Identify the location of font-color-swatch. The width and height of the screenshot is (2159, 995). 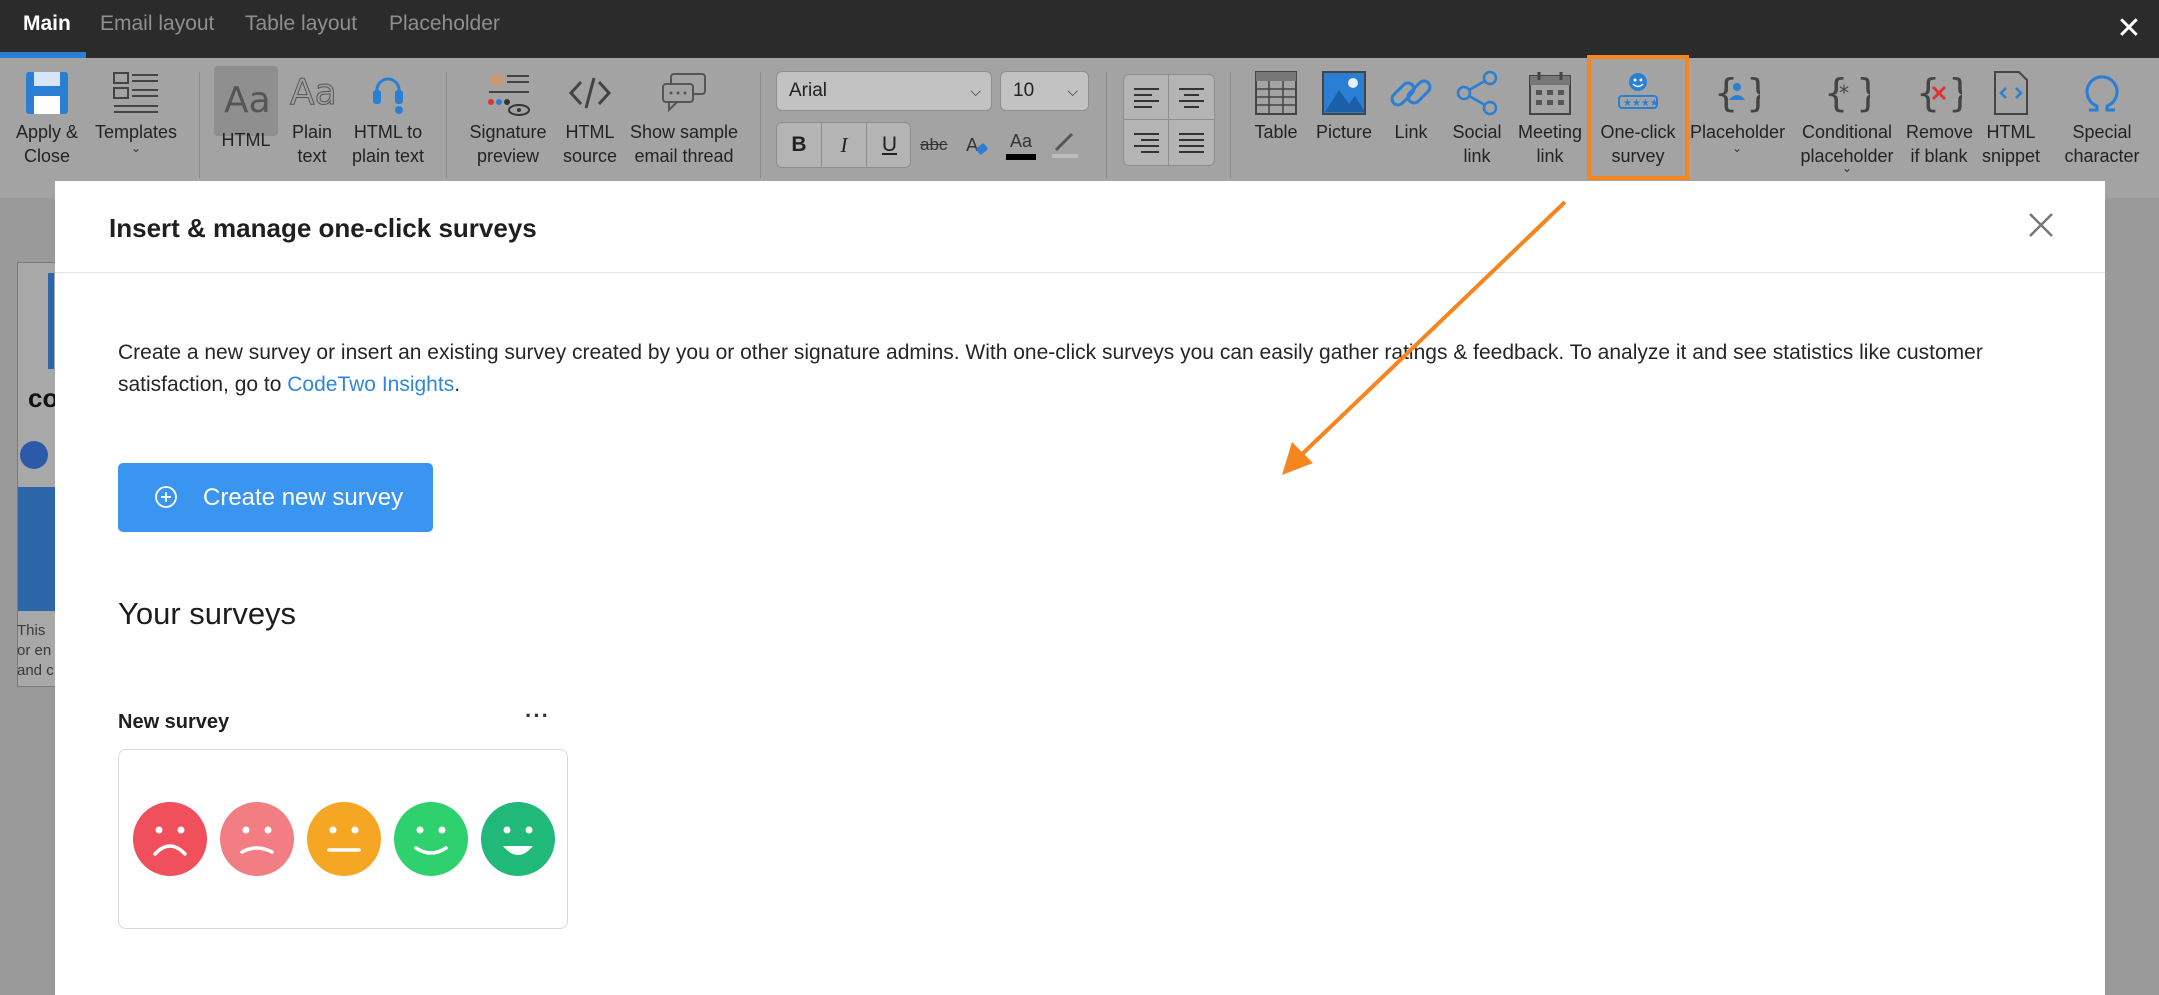
(1021, 157).